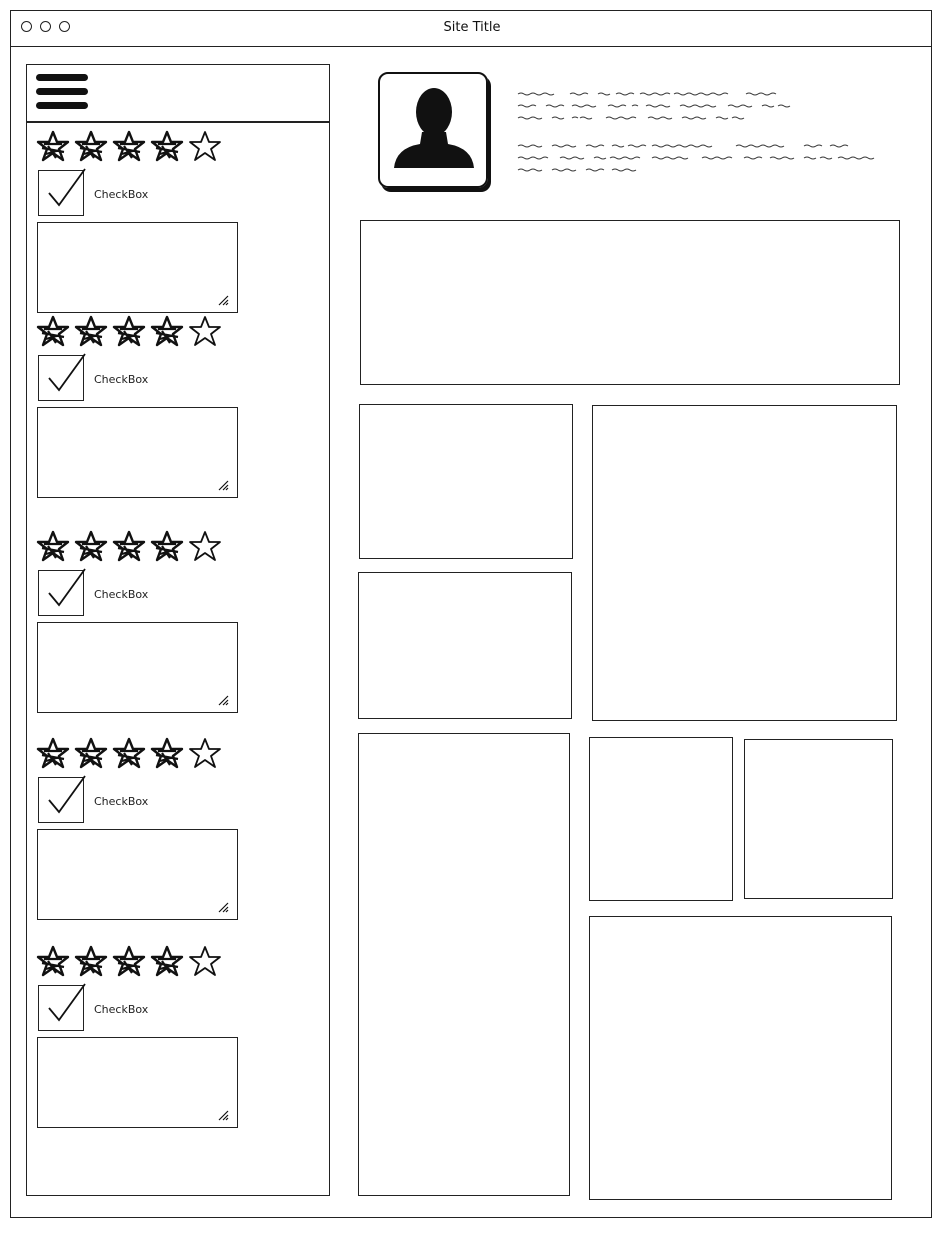  I want to click on content-panel-tall, so click(464, 964).